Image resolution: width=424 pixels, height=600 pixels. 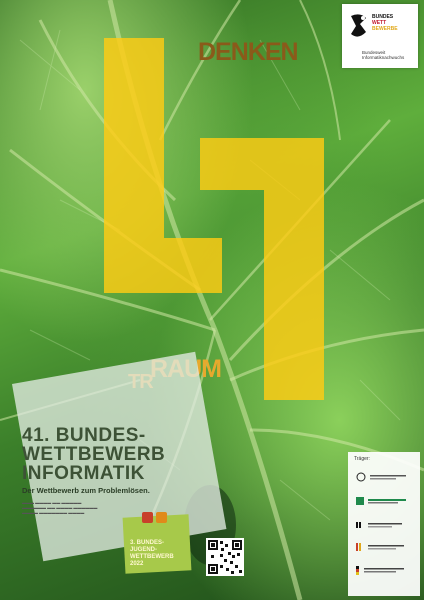 What do you see at coordinates (144, 550) in the screenshot?
I see `junior-line-2: JUGEND-` at bounding box center [144, 550].